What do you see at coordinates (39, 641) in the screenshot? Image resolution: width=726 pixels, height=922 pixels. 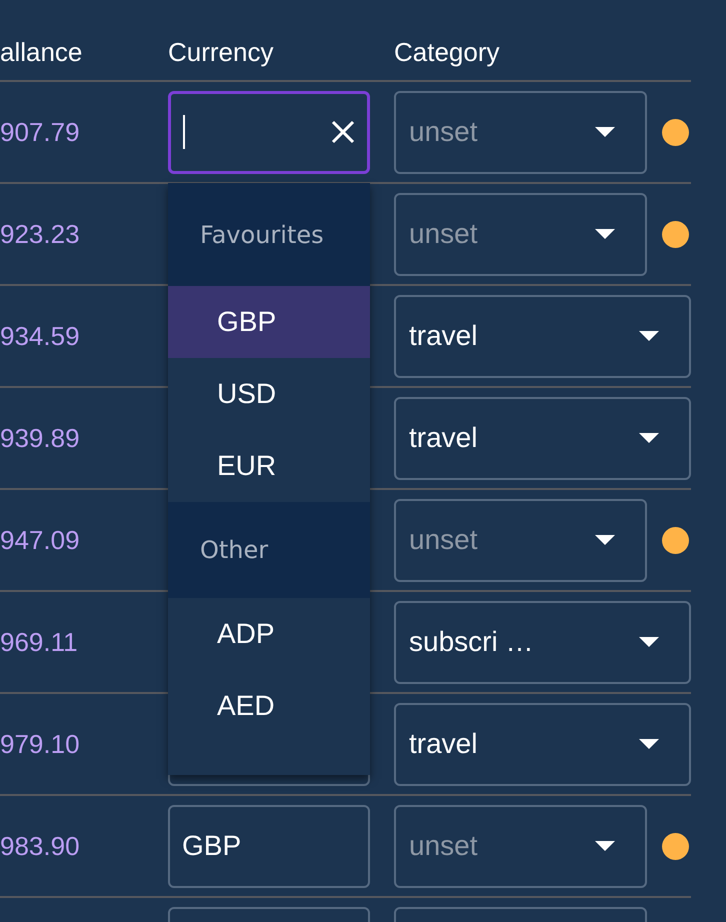 I see `balance-amount: 969.11` at bounding box center [39, 641].